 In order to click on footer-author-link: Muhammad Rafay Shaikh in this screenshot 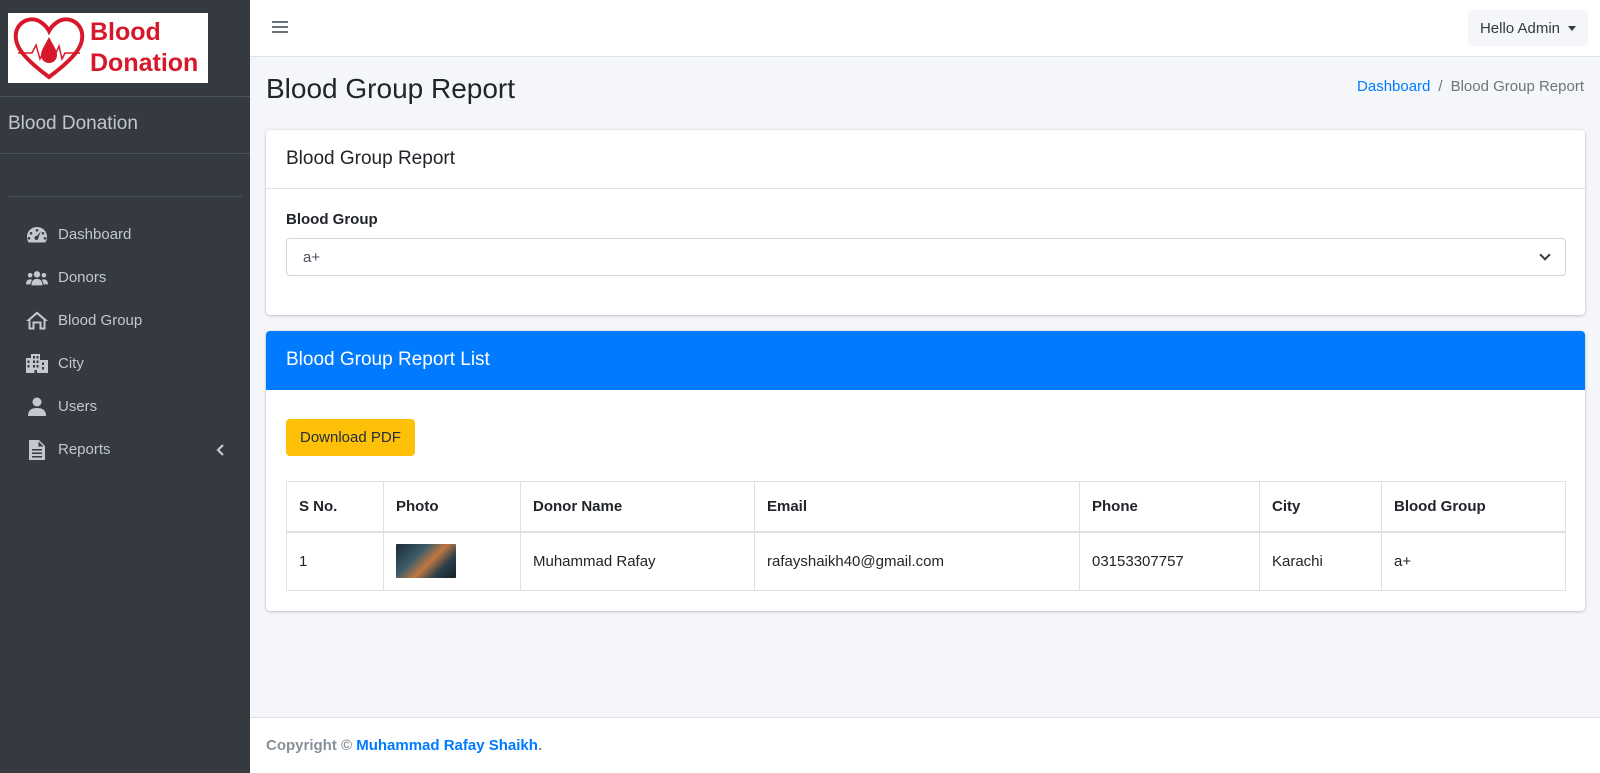, I will do `click(447, 745)`.